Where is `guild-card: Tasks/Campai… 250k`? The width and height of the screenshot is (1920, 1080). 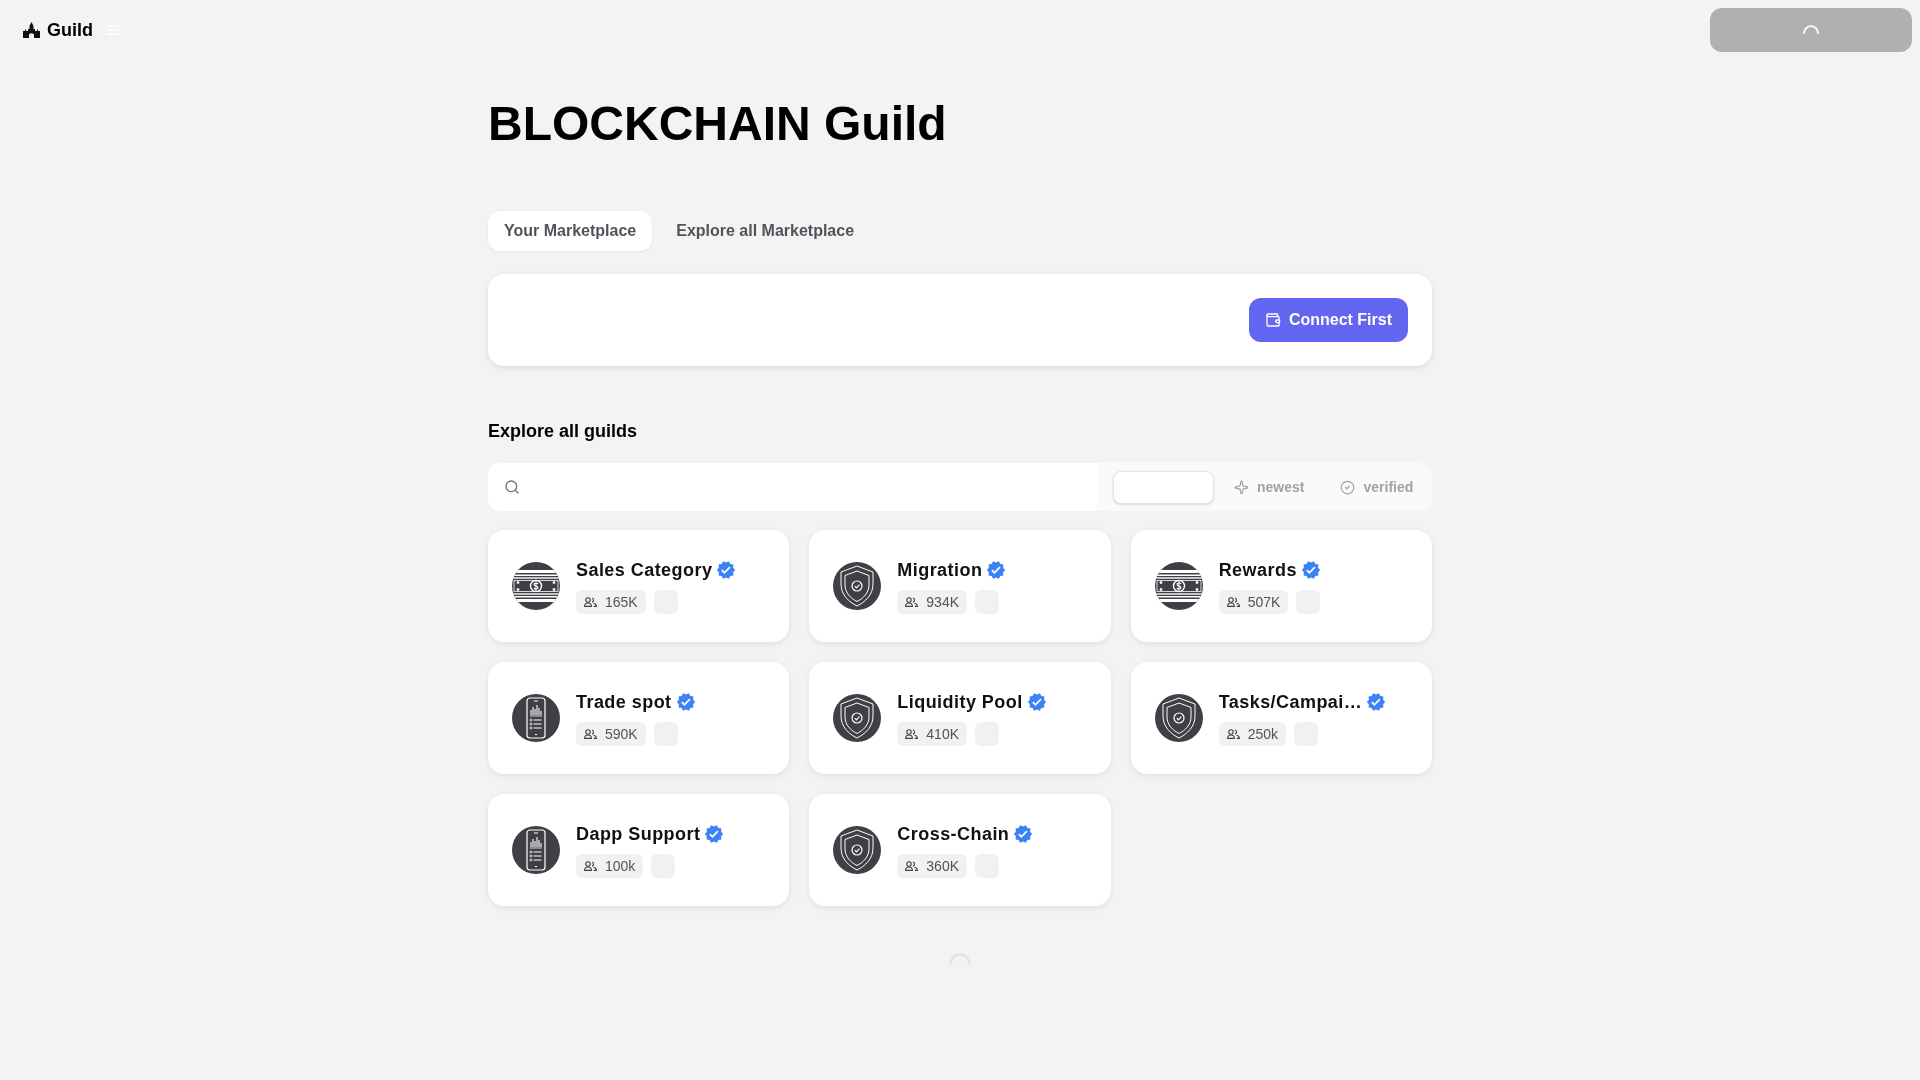 guild-card: Tasks/Campai… 250k is located at coordinates (1281, 718).